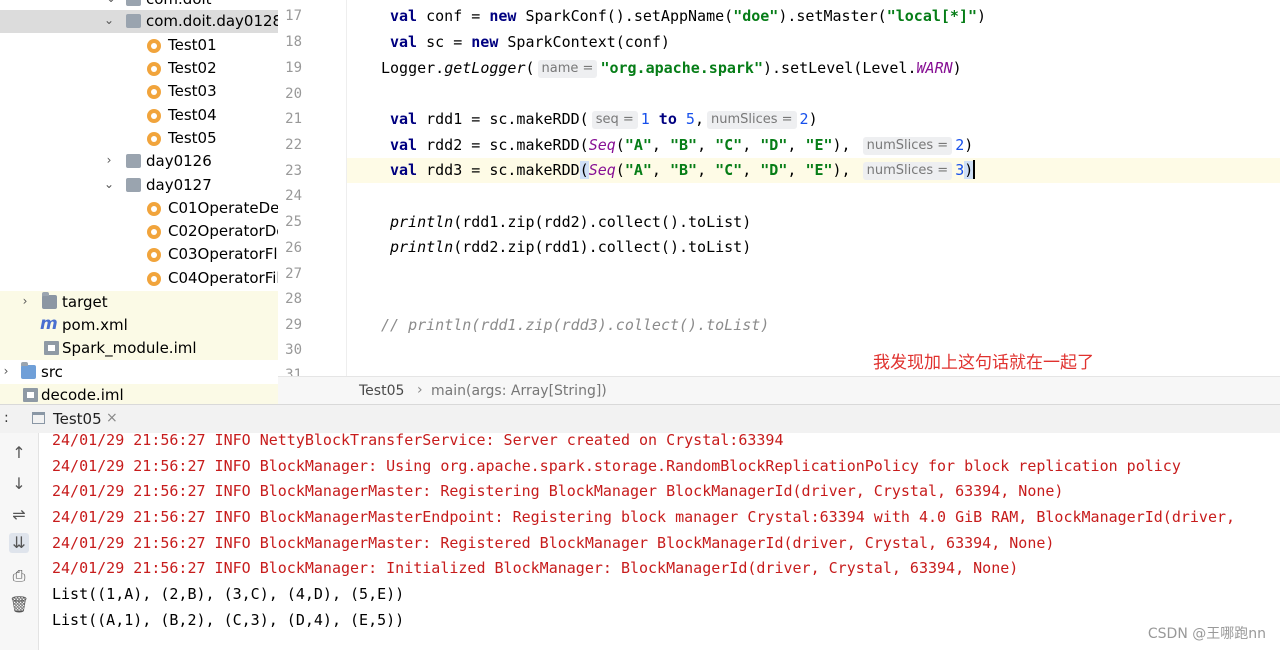 This screenshot has height=650, width=1280. What do you see at coordinates (95, 325) in the screenshot?
I see `tree-item-label: pom.xml` at bounding box center [95, 325].